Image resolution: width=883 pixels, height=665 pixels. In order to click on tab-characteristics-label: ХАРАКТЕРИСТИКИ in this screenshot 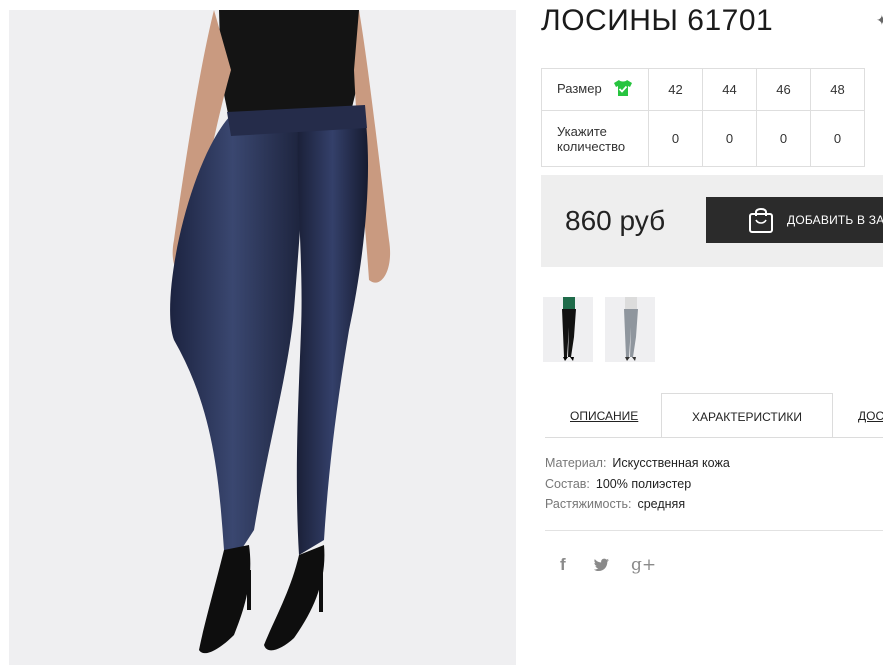, I will do `click(747, 417)`.